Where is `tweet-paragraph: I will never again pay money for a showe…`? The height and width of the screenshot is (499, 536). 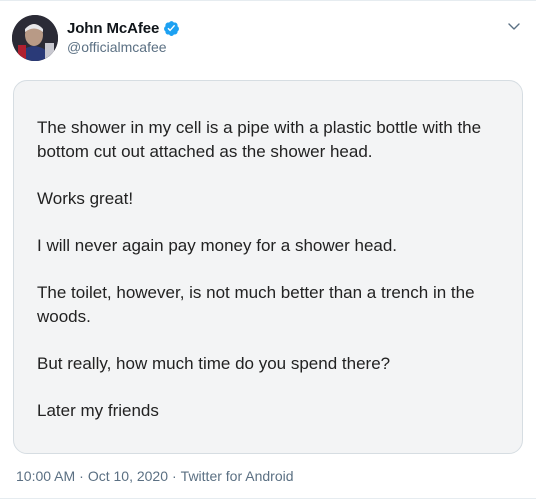
tweet-paragraph: I will never again pay money for a showe… is located at coordinates (217, 245).